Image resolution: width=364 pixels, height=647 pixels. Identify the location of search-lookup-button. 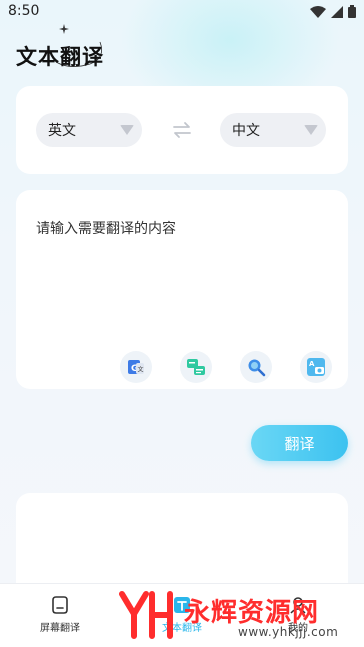
(256, 367).